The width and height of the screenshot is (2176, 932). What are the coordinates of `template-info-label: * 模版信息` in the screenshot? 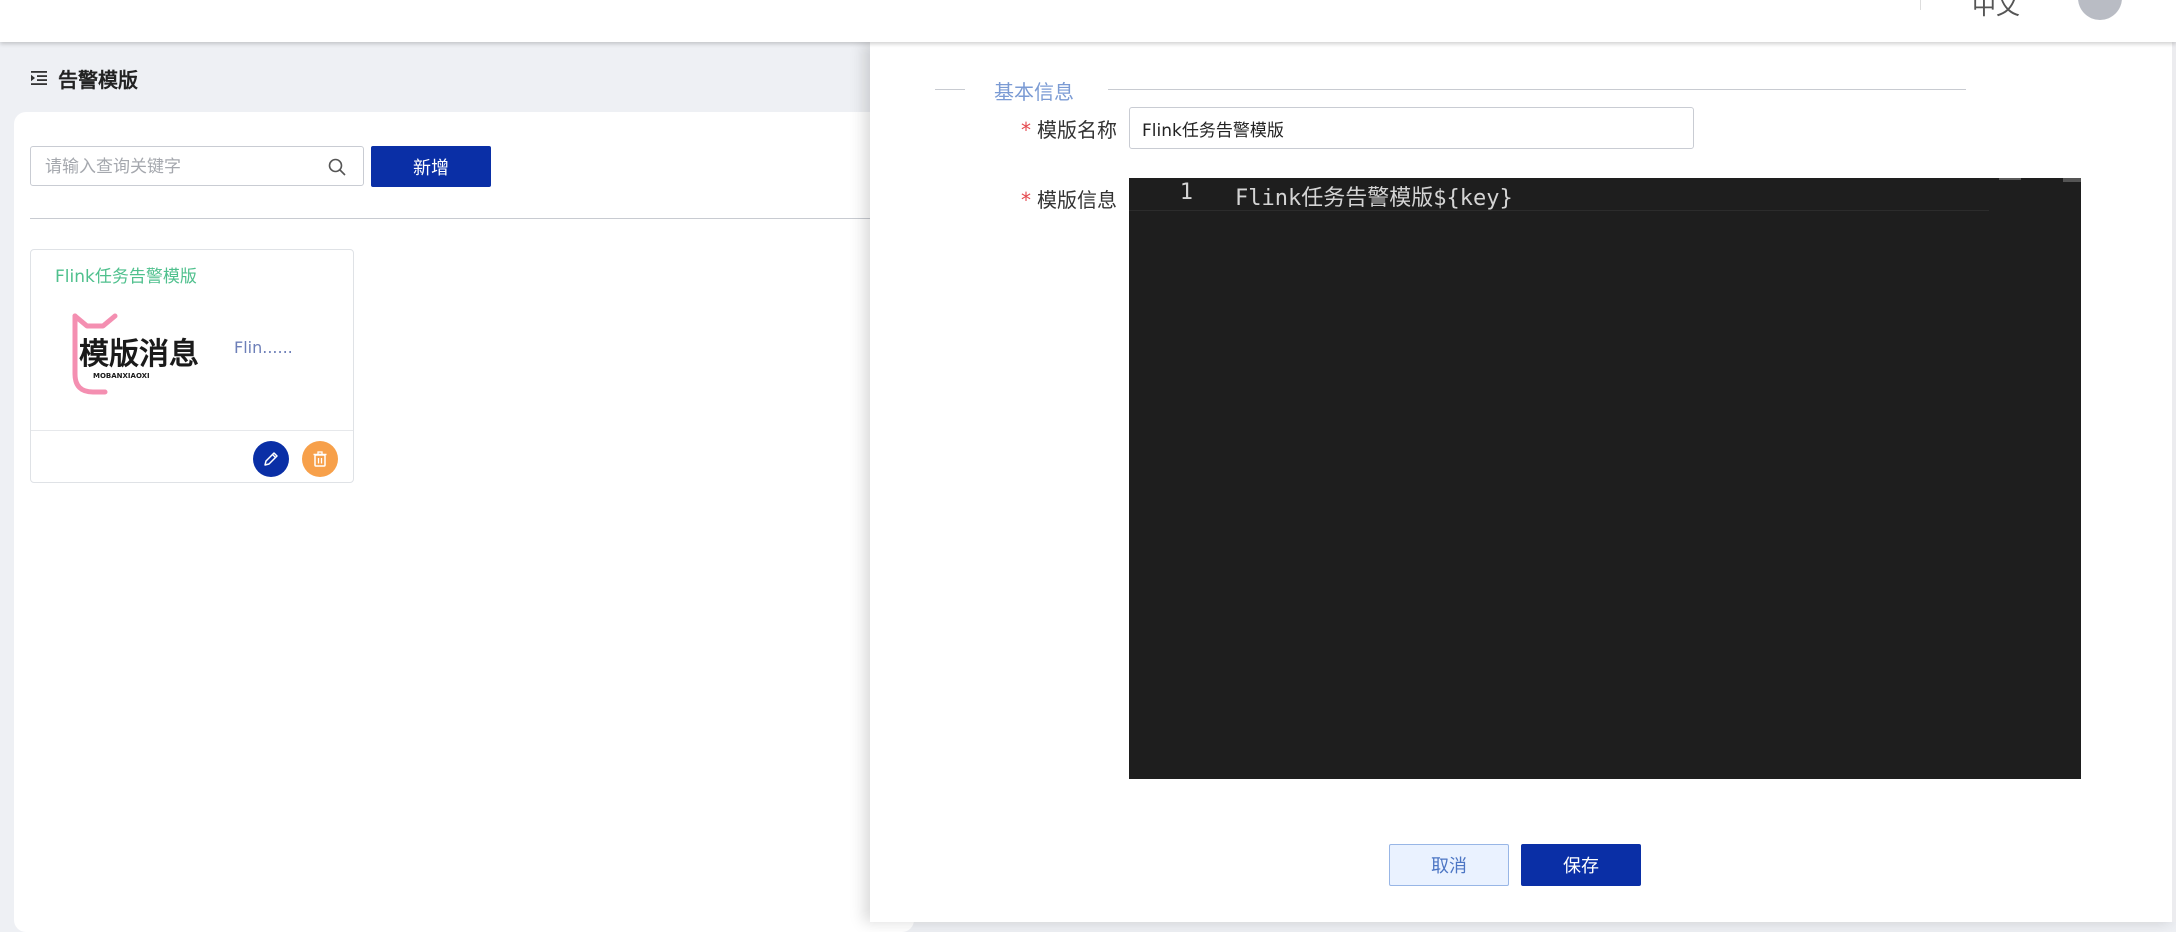 It's located at (1069, 200).